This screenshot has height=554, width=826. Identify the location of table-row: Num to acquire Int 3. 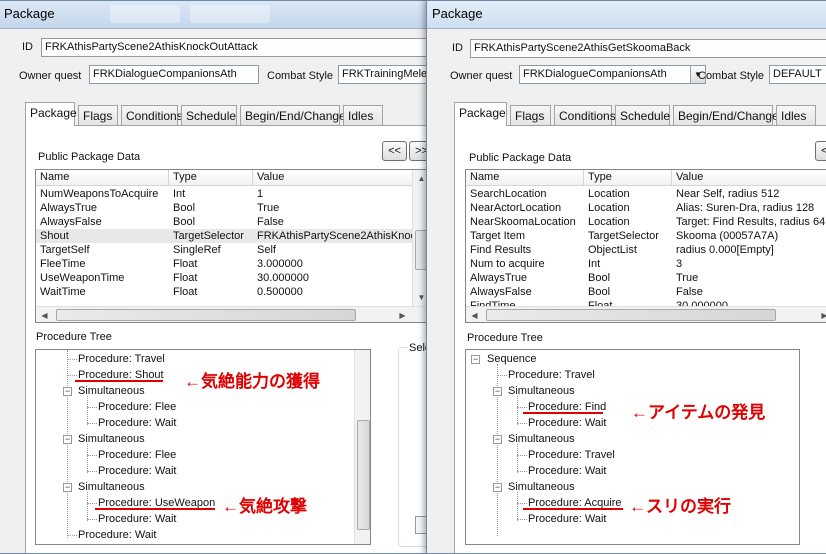
(646, 264).